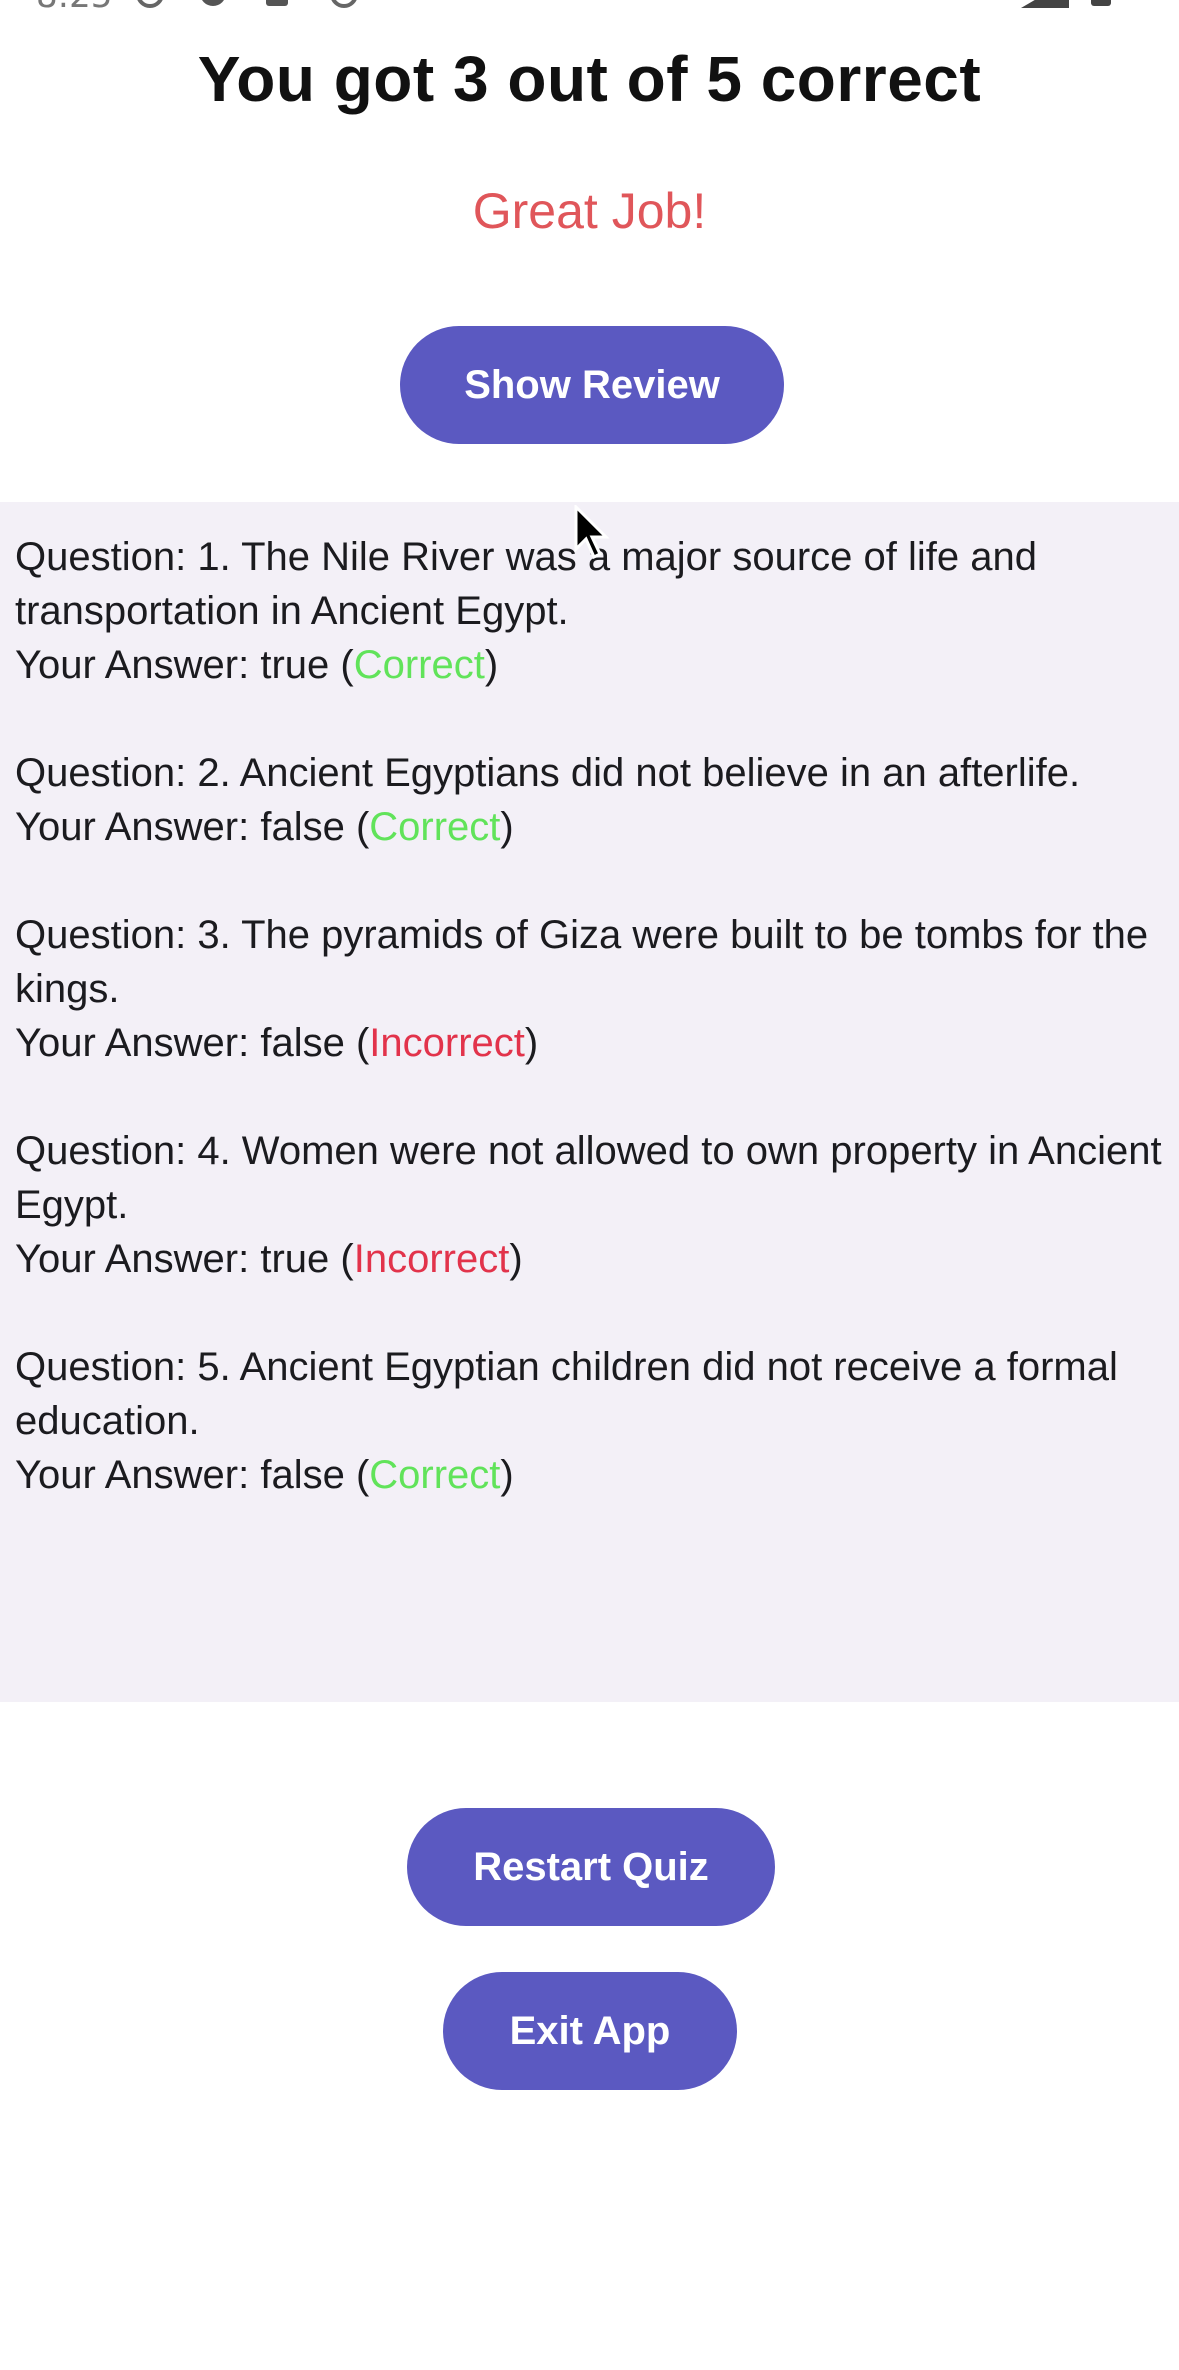  Describe the element at coordinates (277, 3) in the screenshot. I see `sd-card-icon` at that location.